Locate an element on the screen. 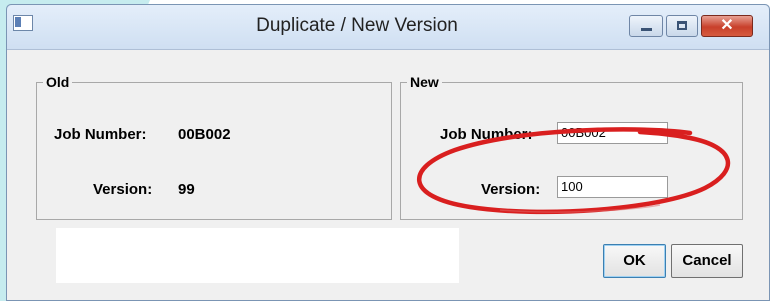 The width and height of the screenshot is (775, 301). close-button: ✕ is located at coordinates (727, 26).